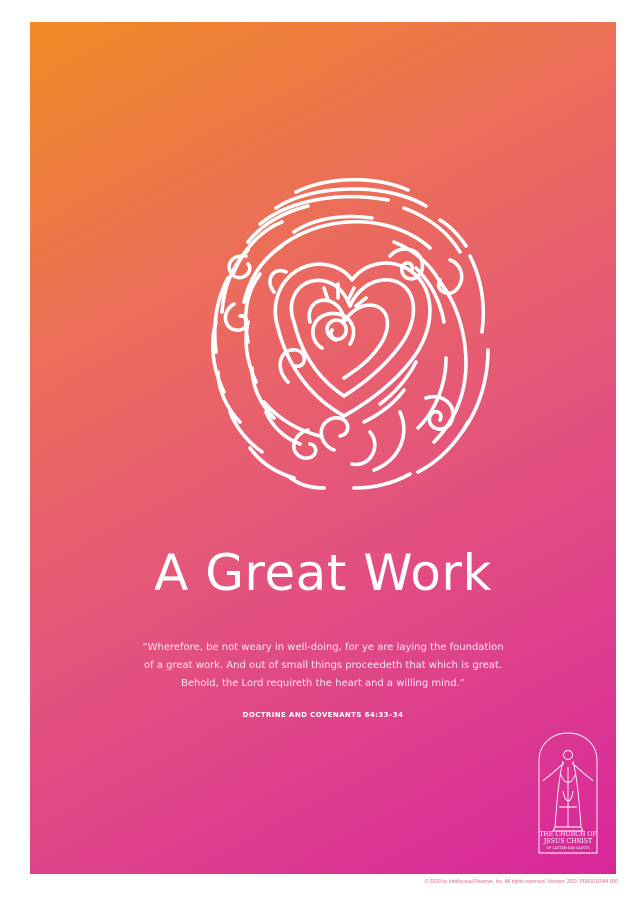 The width and height of the screenshot is (634, 900). Describe the element at coordinates (568, 834) in the screenshot. I see `logo-line-1: THE CHURCH OF` at that location.